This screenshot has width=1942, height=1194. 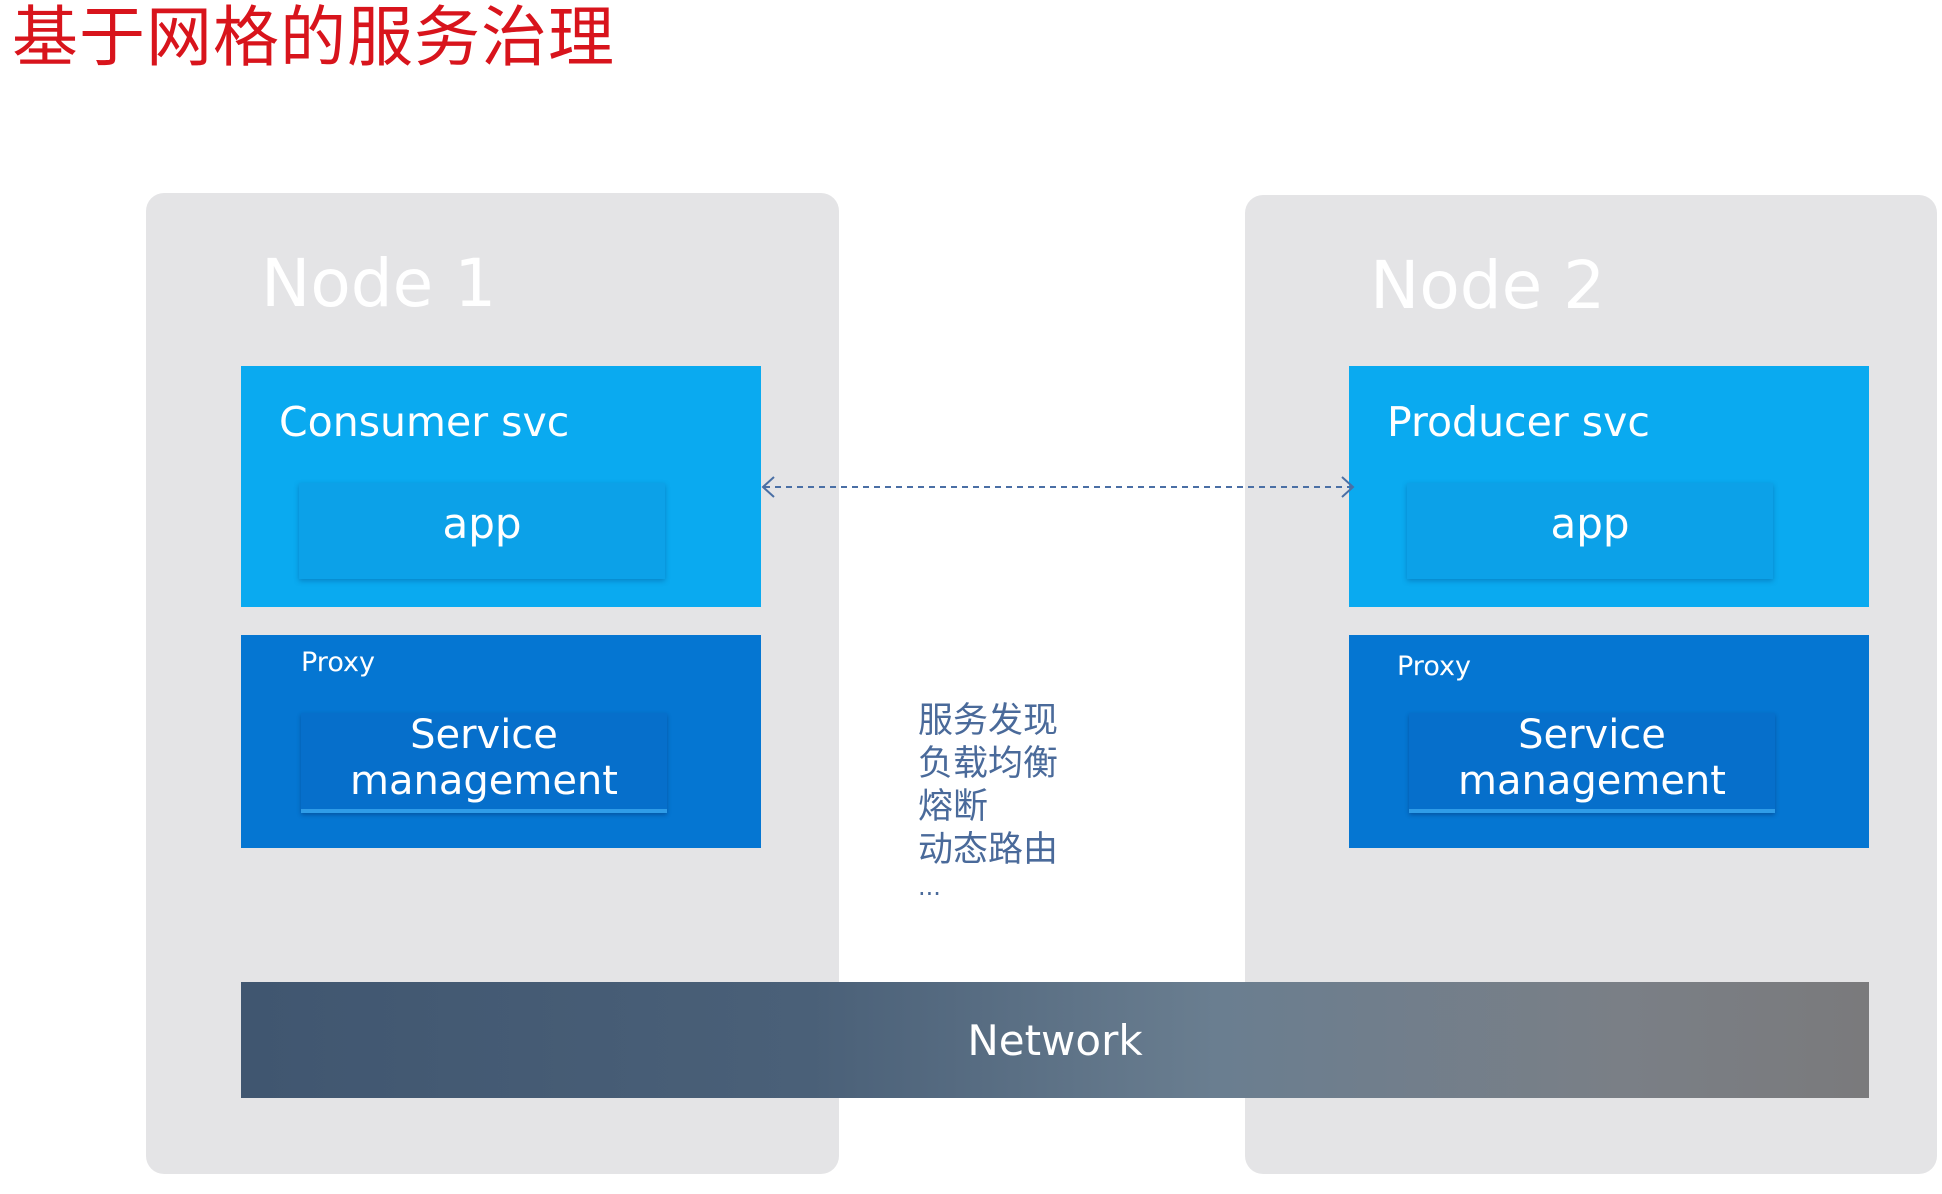 What do you see at coordinates (379, 283) in the screenshot?
I see `node-1-title: Node 1` at bounding box center [379, 283].